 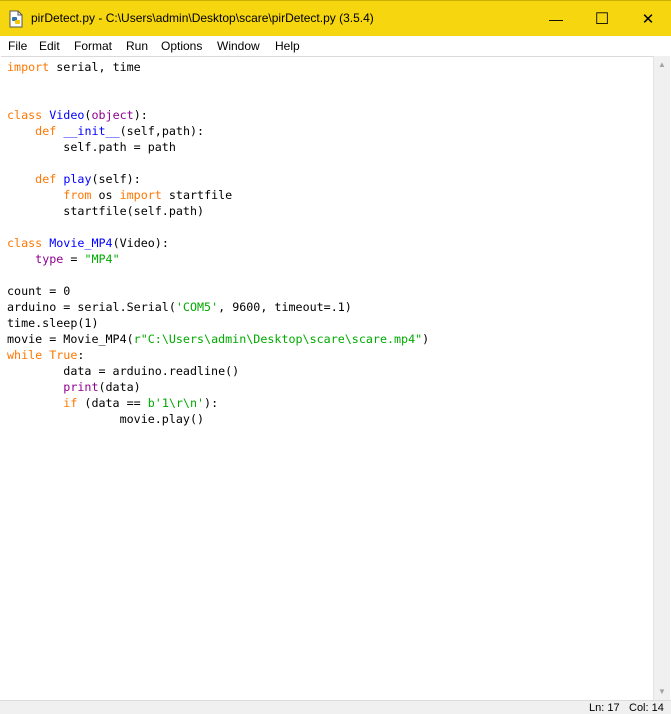 I want to click on scroll-up-arrow-icon: ▲, so click(x=662, y=64).